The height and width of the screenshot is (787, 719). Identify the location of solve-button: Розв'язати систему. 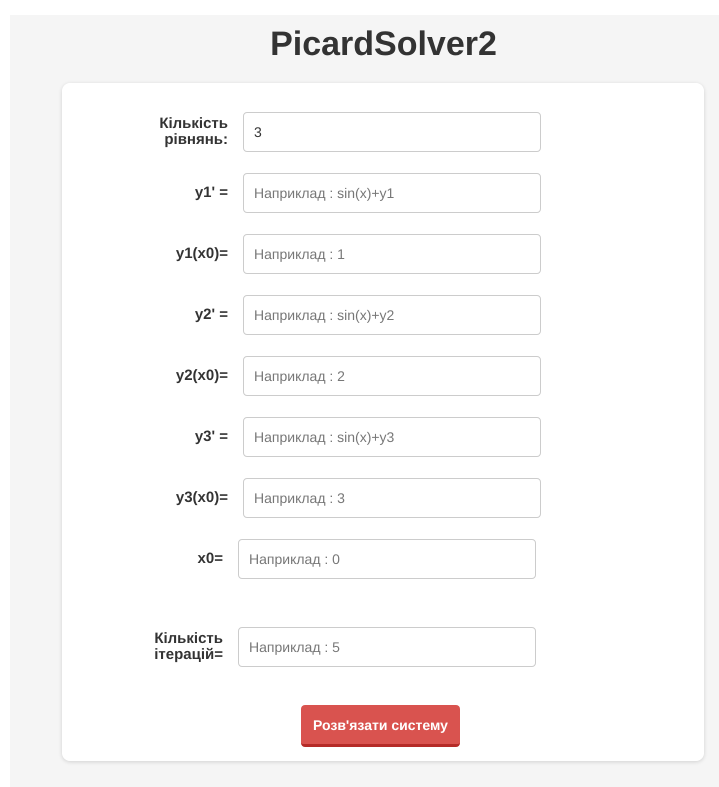
(380, 726).